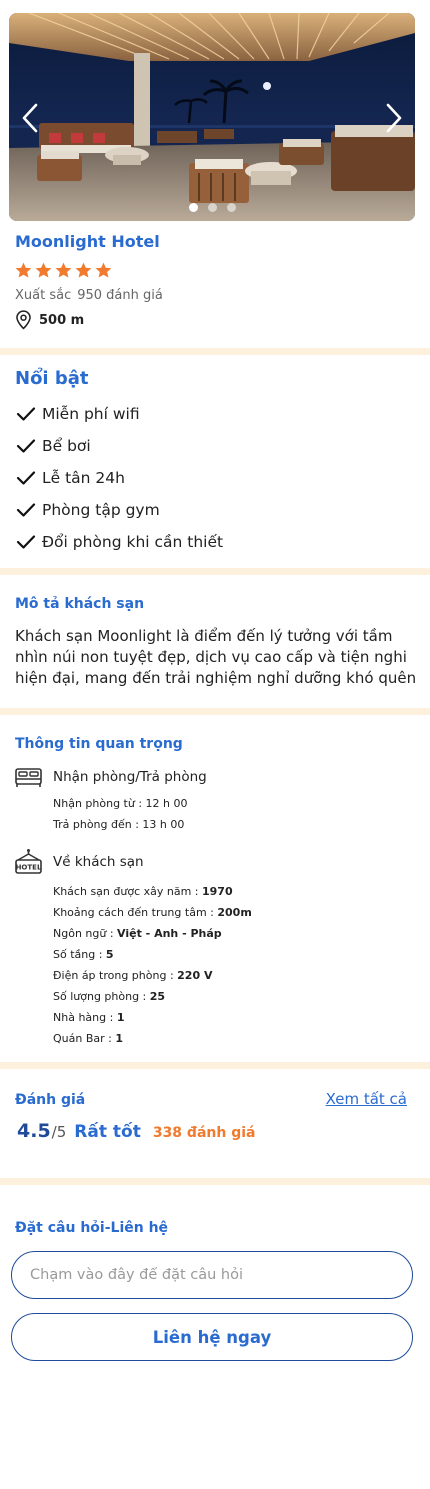 The width and height of the screenshot is (430, 1489). What do you see at coordinates (66, 446) in the screenshot?
I see `amenity-label: Bể bơi` at bounding box center [66, 446].